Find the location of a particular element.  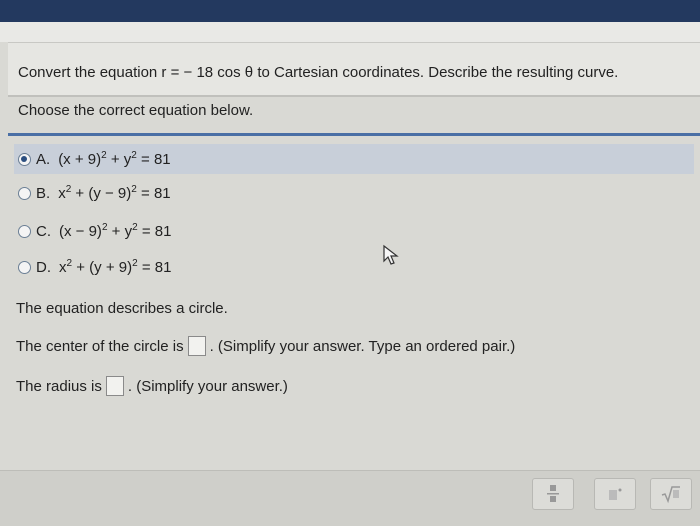

top-bar is located at coordinates (350, 11).